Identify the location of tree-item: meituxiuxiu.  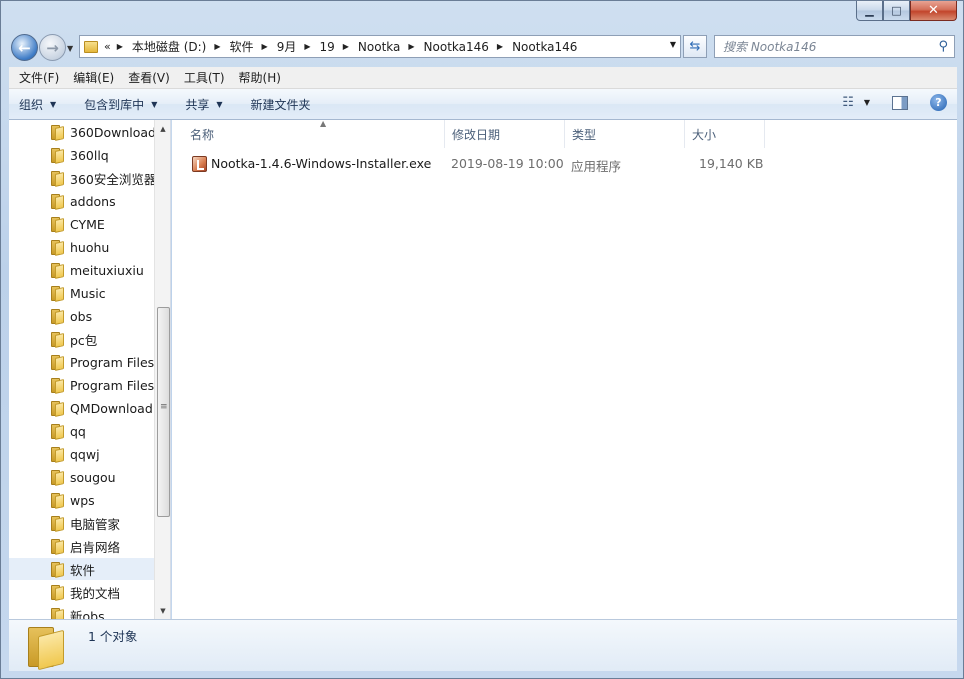
(81, 270).